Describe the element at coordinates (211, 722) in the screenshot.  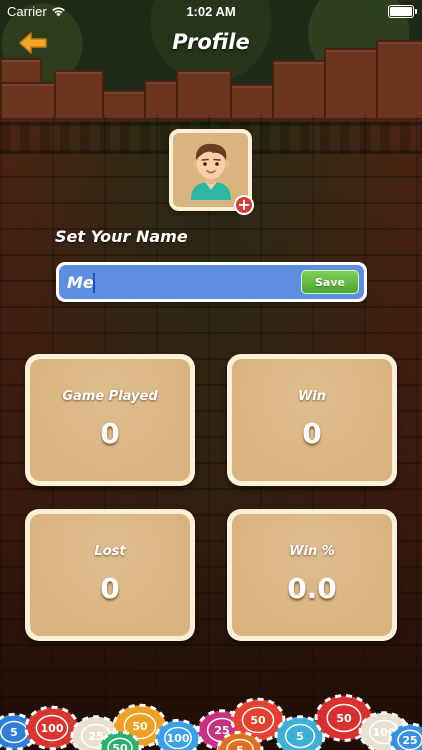
I see `casino-chips-decoration: 51002550100255055010025505` at that location.